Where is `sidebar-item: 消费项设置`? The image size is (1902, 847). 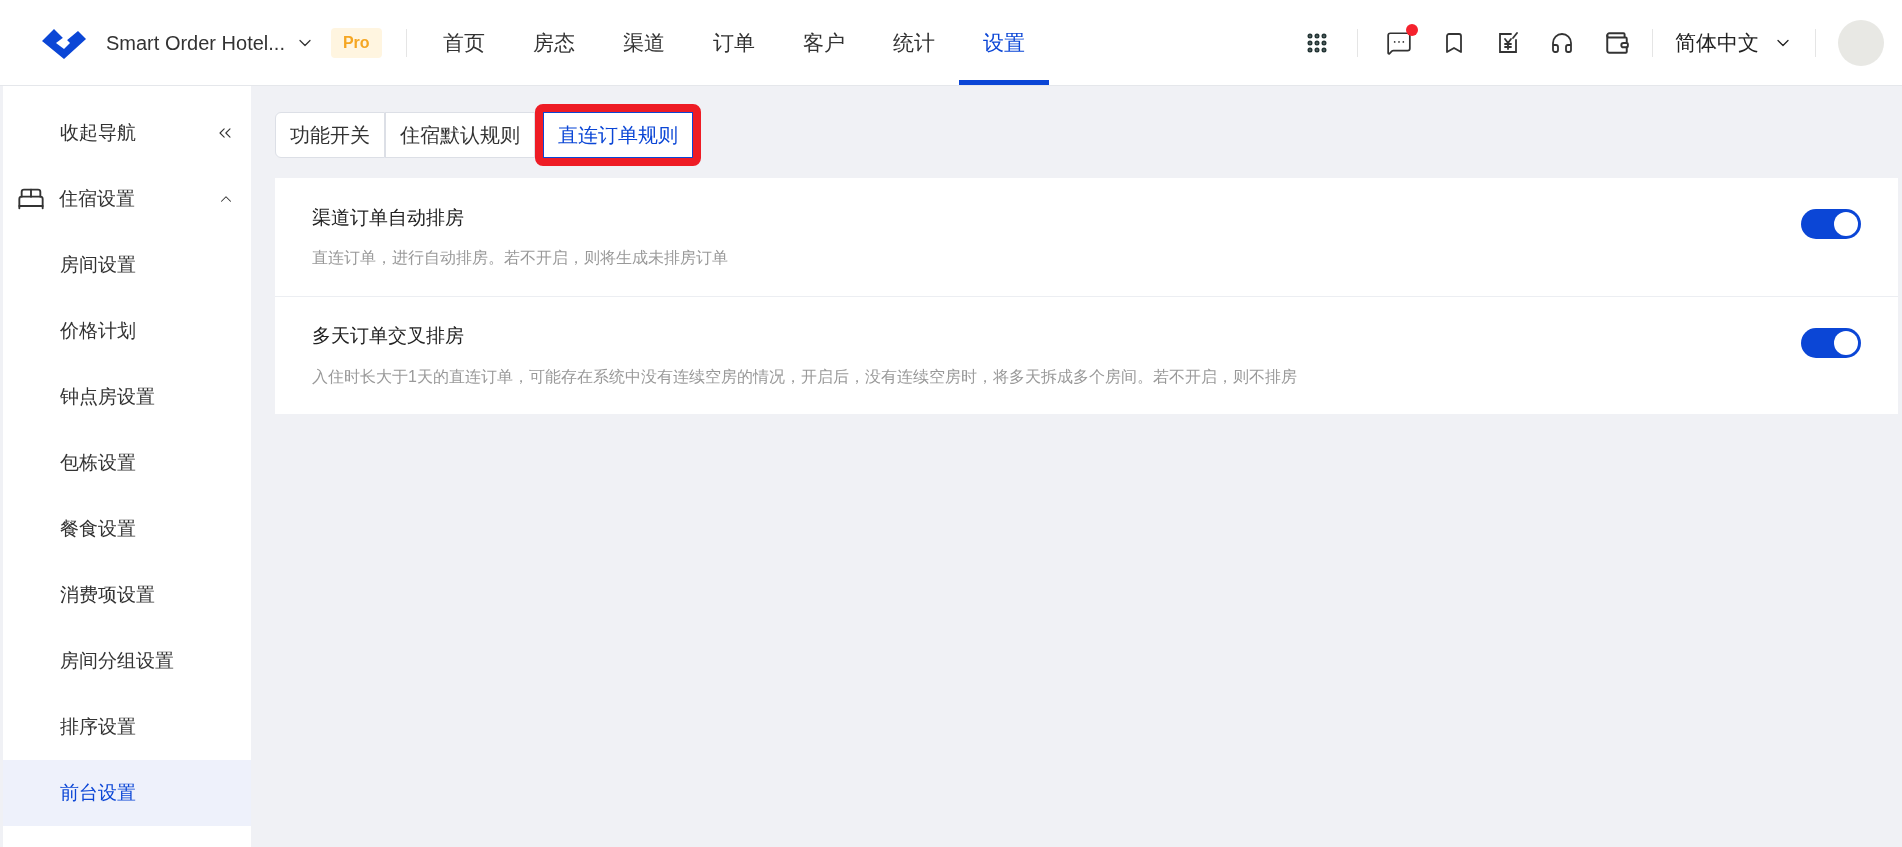
sidebar-item: 消费项设置 is located at coordinates (127, 595).